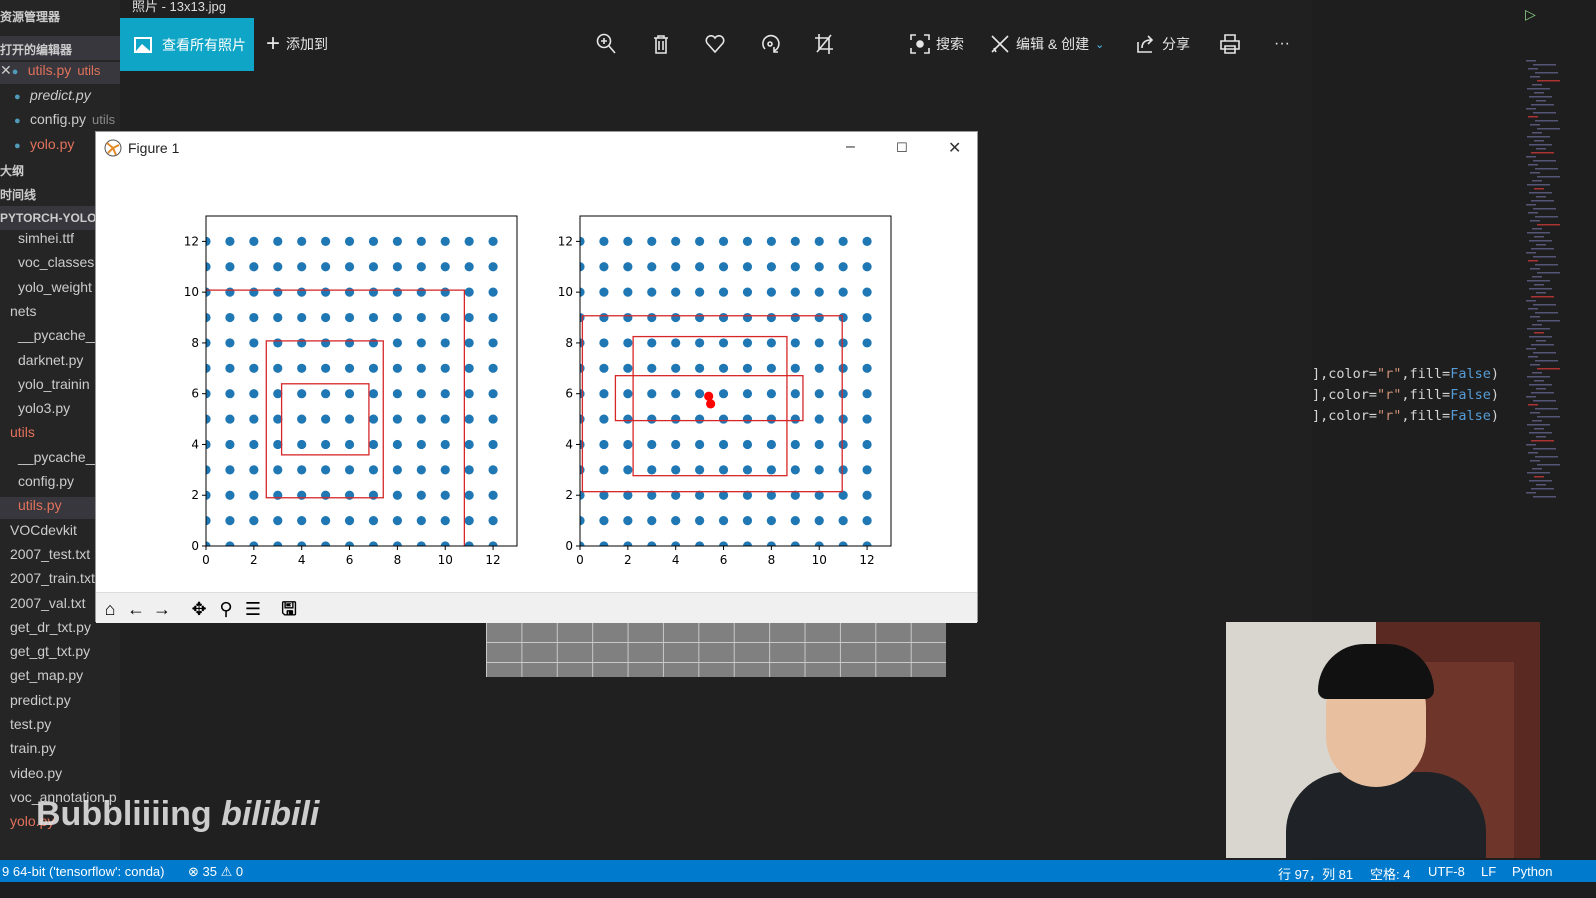 The width and height of the screenshot is (1596, 898). Describe the element at coordinates (1176, 44) in the screenshot. I see `share-label: 分享` at that location.